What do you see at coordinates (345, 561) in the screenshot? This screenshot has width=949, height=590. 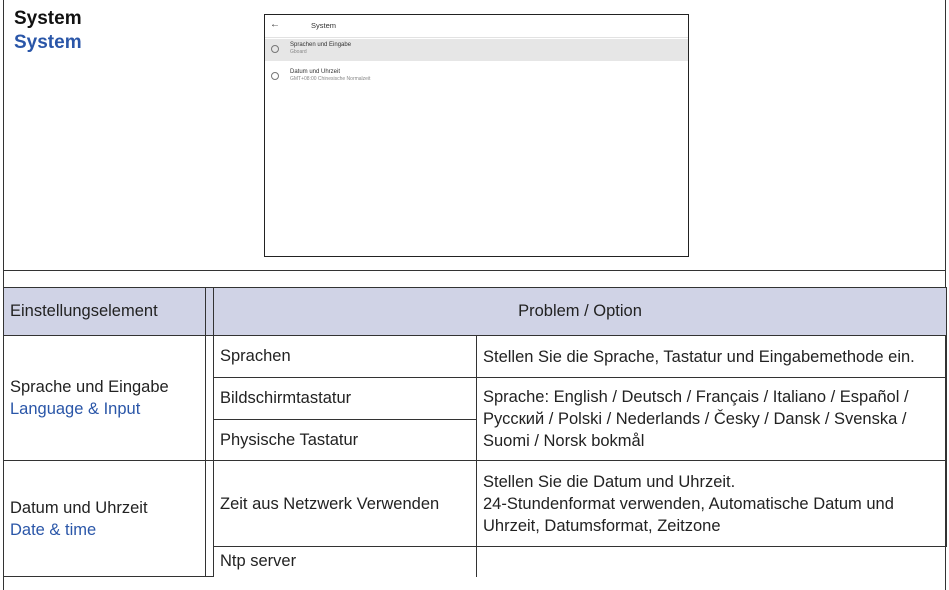 I see `item-ntp-server: Ntp server` at bounding box center [345, 561].